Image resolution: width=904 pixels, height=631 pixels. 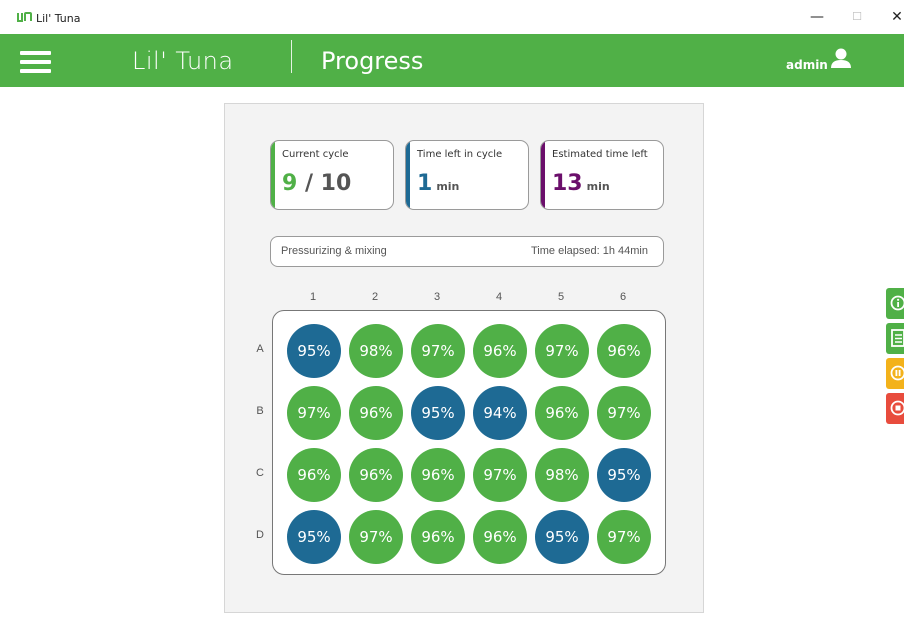 I want to click on stop-icon, so click(x=897, y=408).